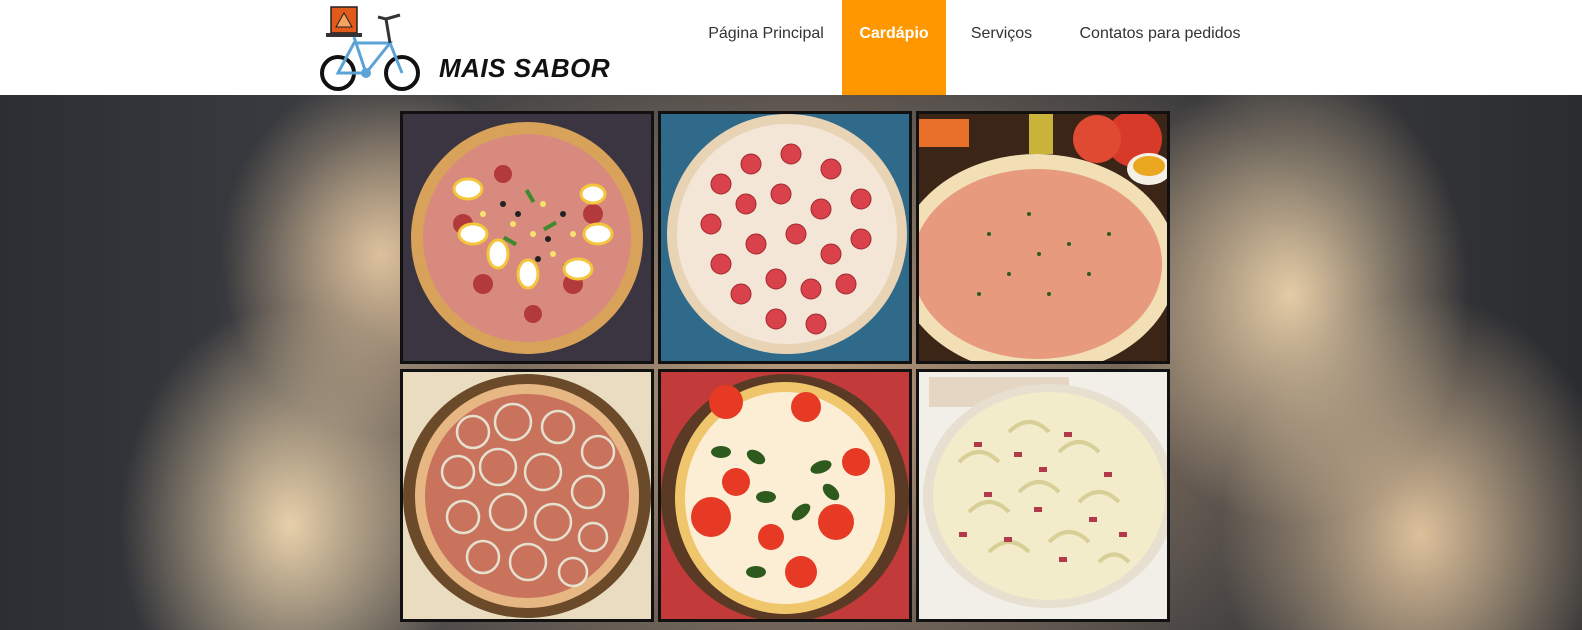 This screenshot has width=1582, height=630. Describe the element at coordinates (1043, 237) in the screenshot. I see `menu-image-pizza-atum` at that location.